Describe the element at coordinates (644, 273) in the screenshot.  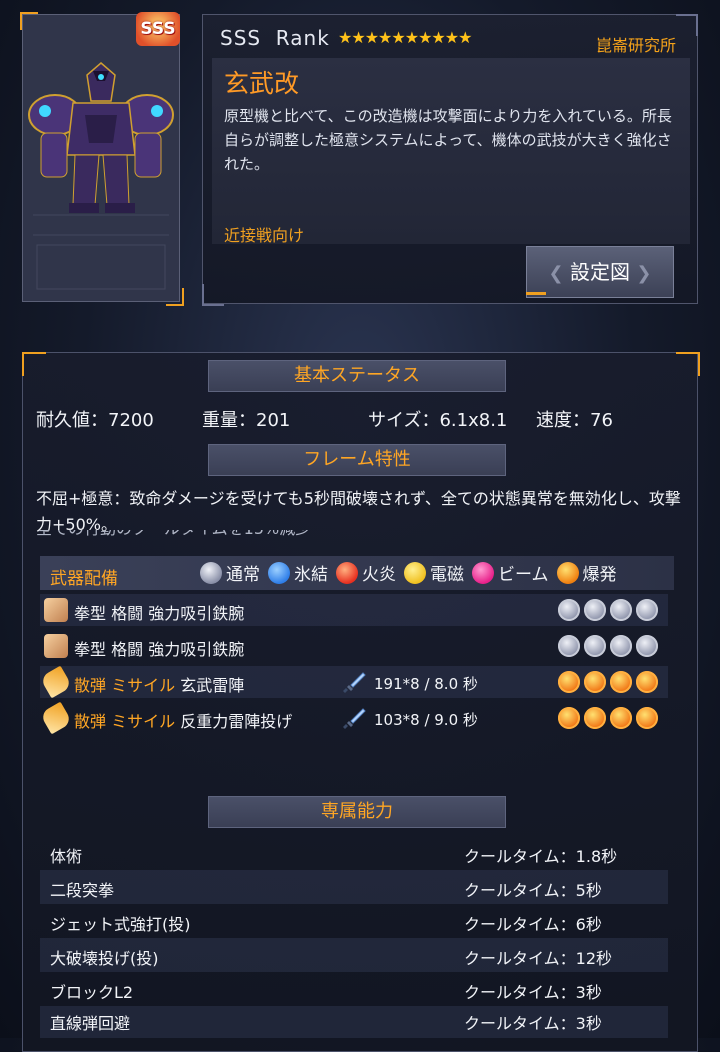
I see `chevron-right-icon: ❯` at that location.